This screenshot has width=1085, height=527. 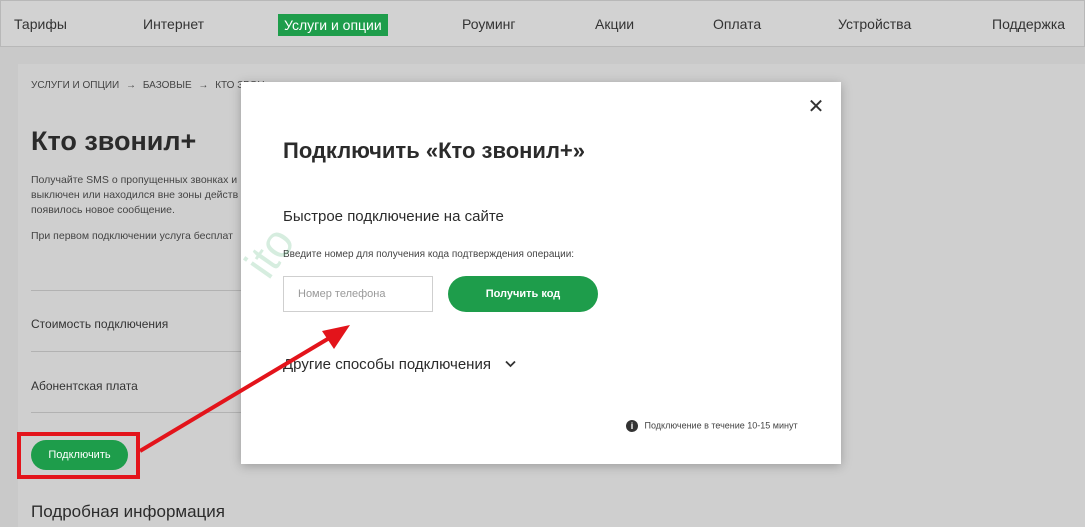 I want to click on description-line: появилось новое сообщение., so click(x=103, y=210).